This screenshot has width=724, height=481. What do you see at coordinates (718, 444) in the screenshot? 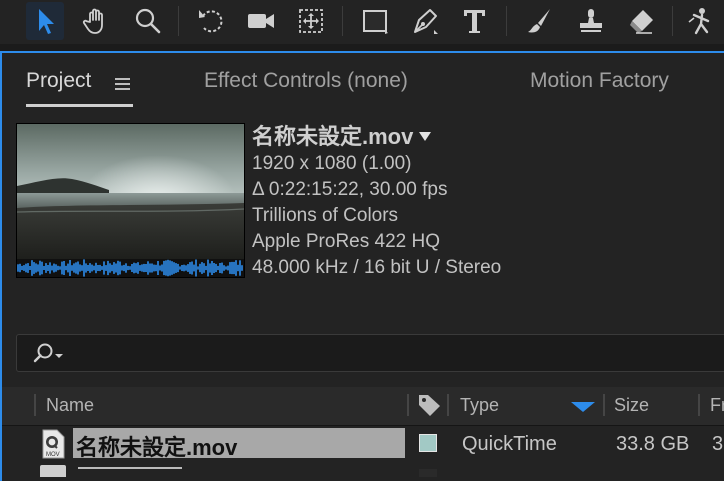
I see `row-frame-rate: 3` at bounding box center [718, 444].